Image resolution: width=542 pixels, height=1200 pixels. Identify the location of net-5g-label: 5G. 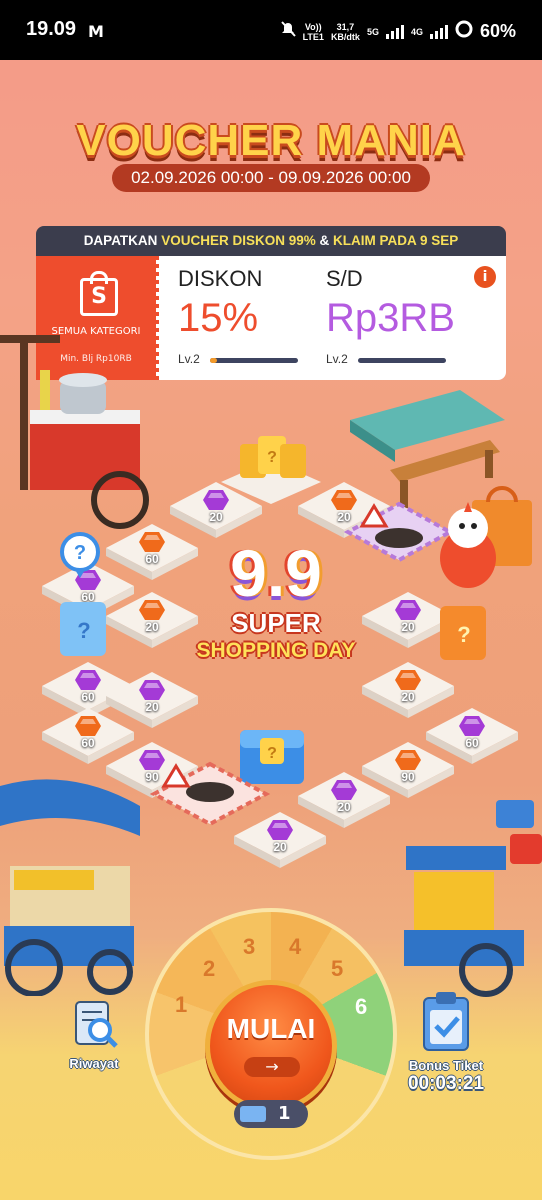
(372, 31).